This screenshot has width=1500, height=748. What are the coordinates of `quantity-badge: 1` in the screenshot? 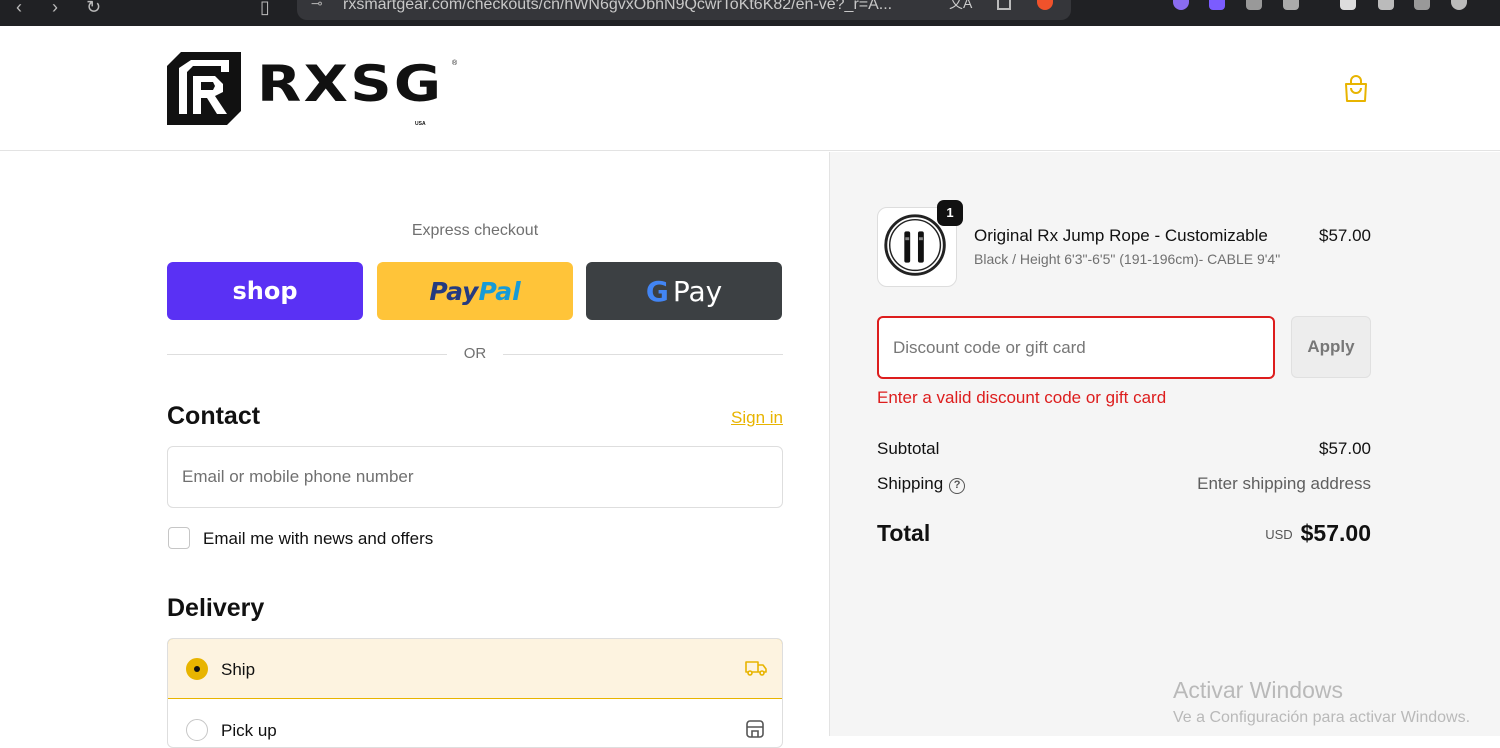 It's located at (950, 213).